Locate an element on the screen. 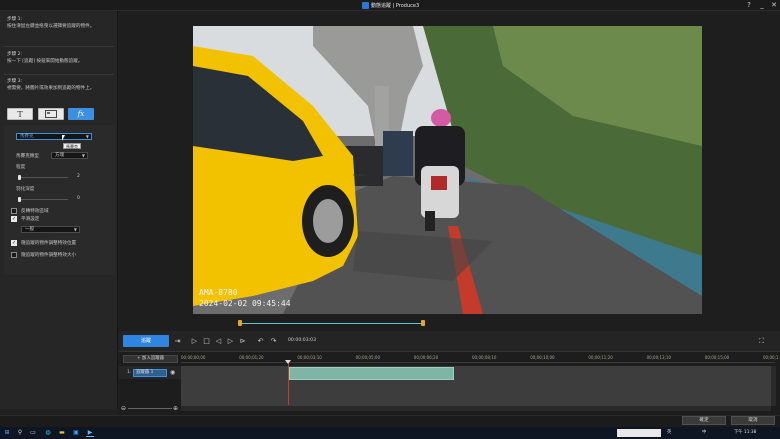 Image resolution: width=780 pixels, height=439 pixels. window-title: 動態追蹤 | Produce3 is located at coordinates (390, 5).